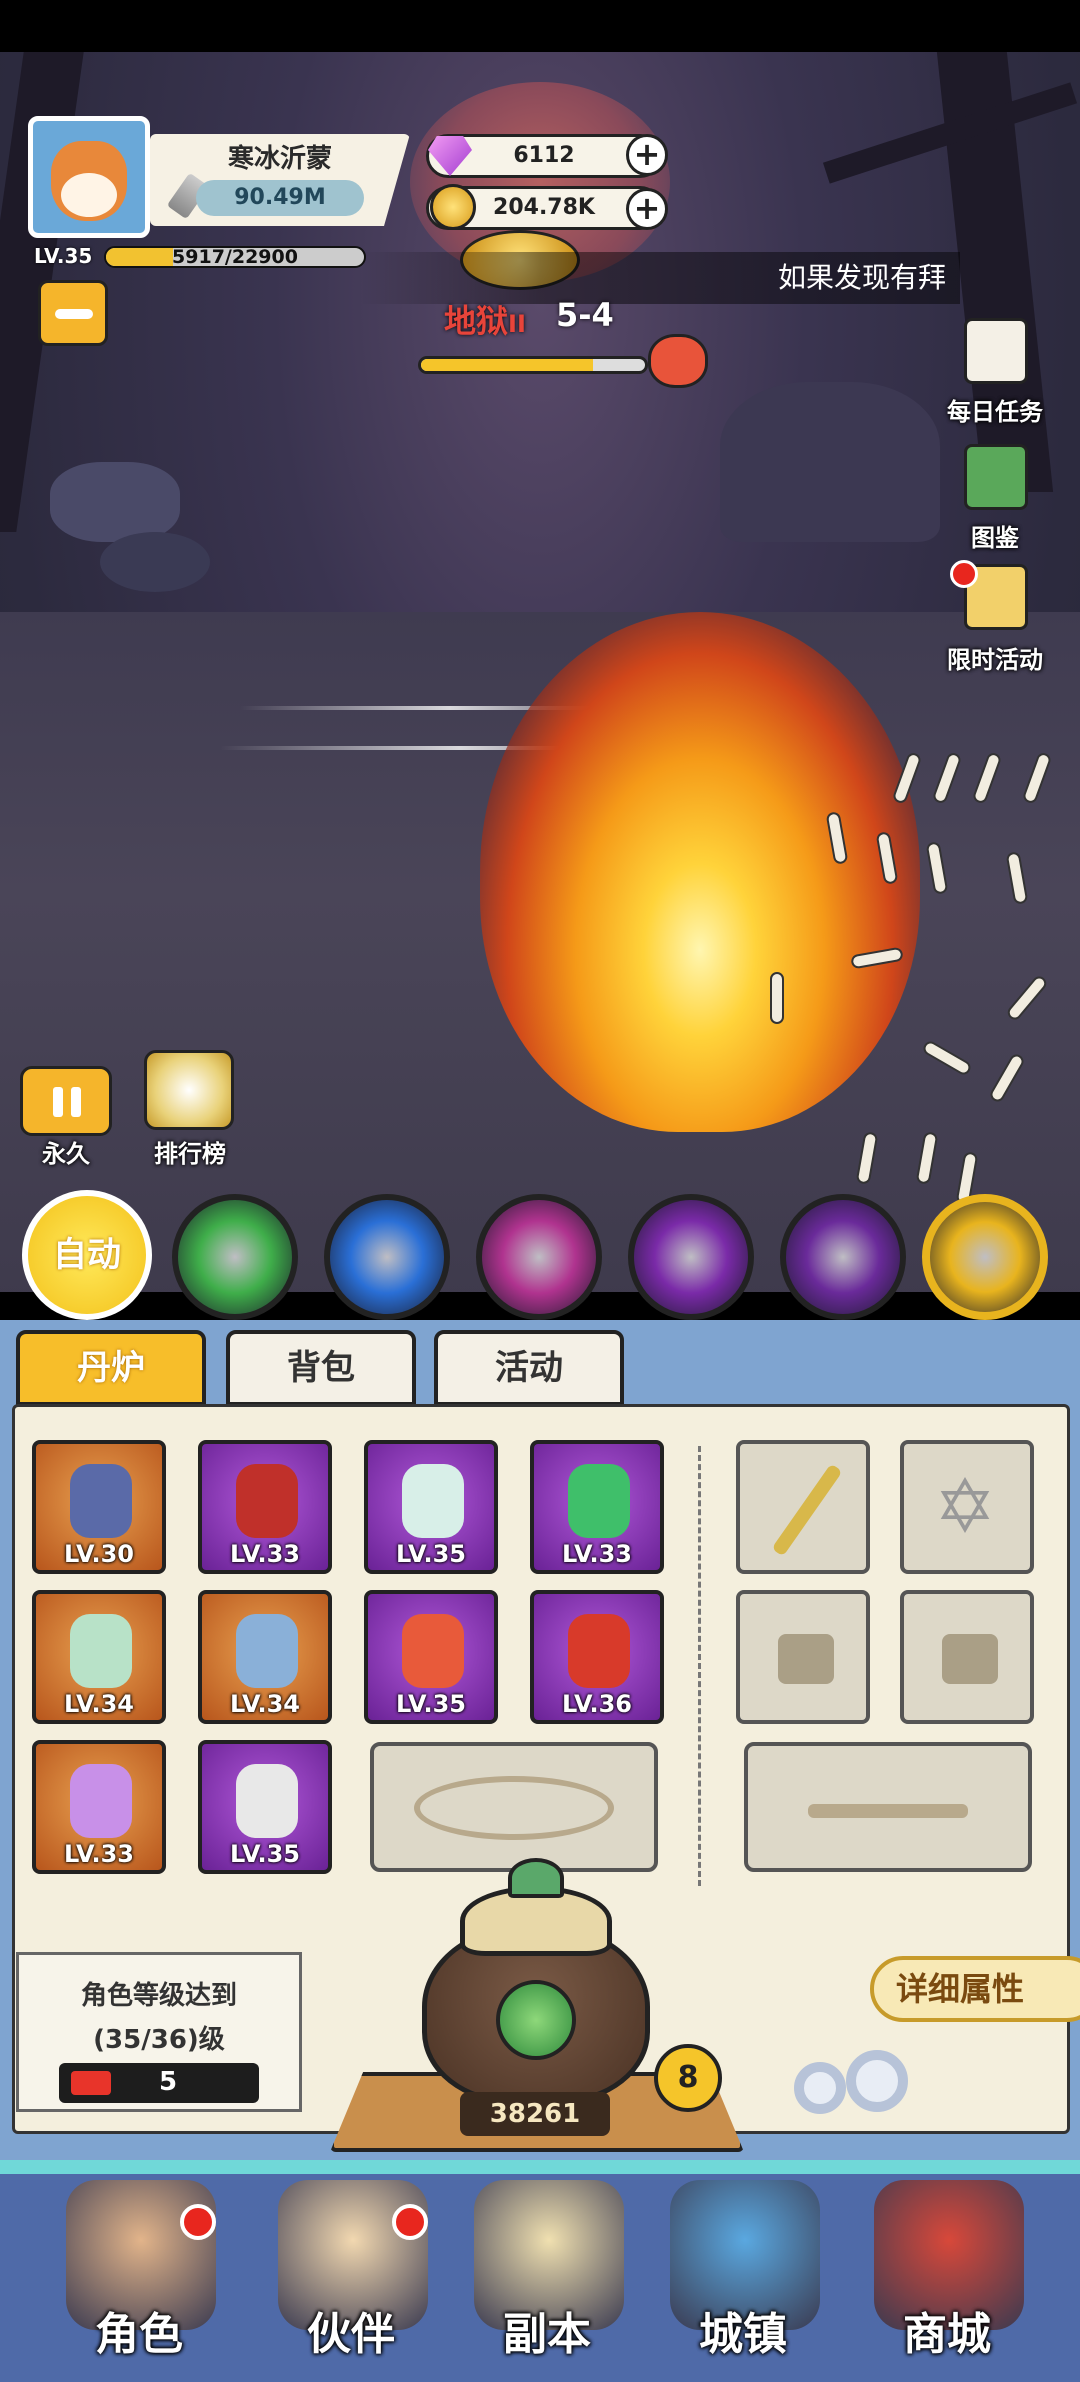  What do you see at coordinates (99, 1507) in the screenshot?
I see `equip-slot-spear: LV.30` at bounding box center [99, 1507].